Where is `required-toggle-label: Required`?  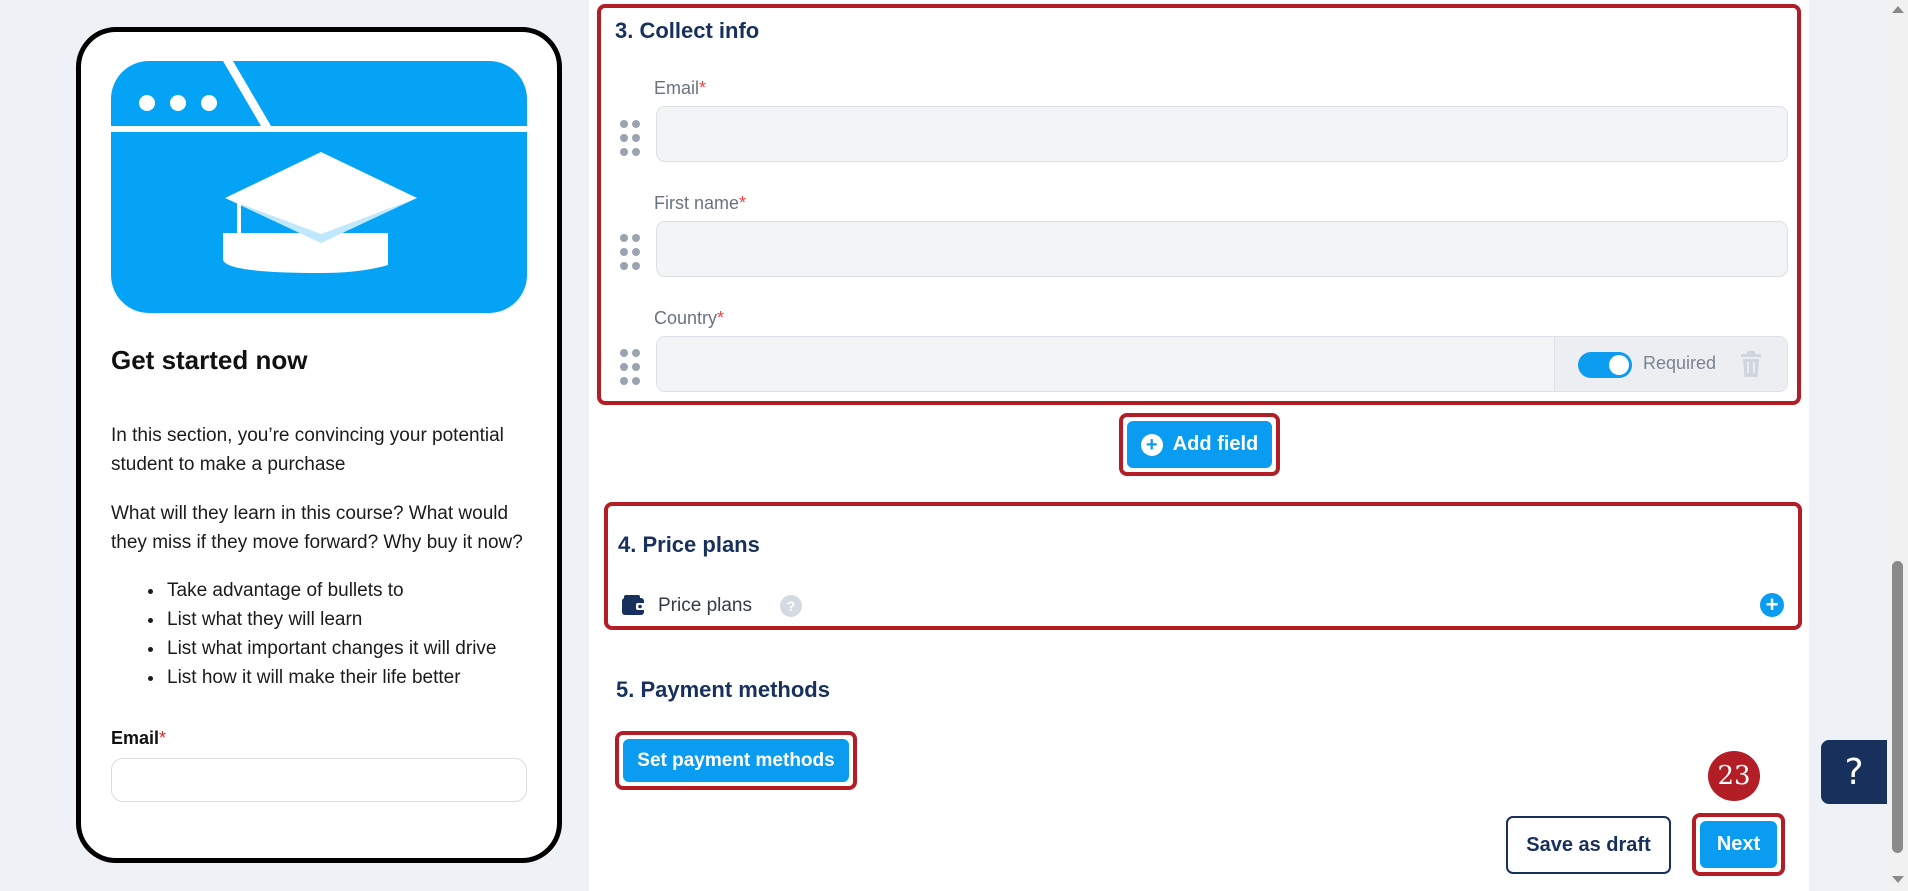 required-toggle-label: Required is located at coordinates (1680, 363).